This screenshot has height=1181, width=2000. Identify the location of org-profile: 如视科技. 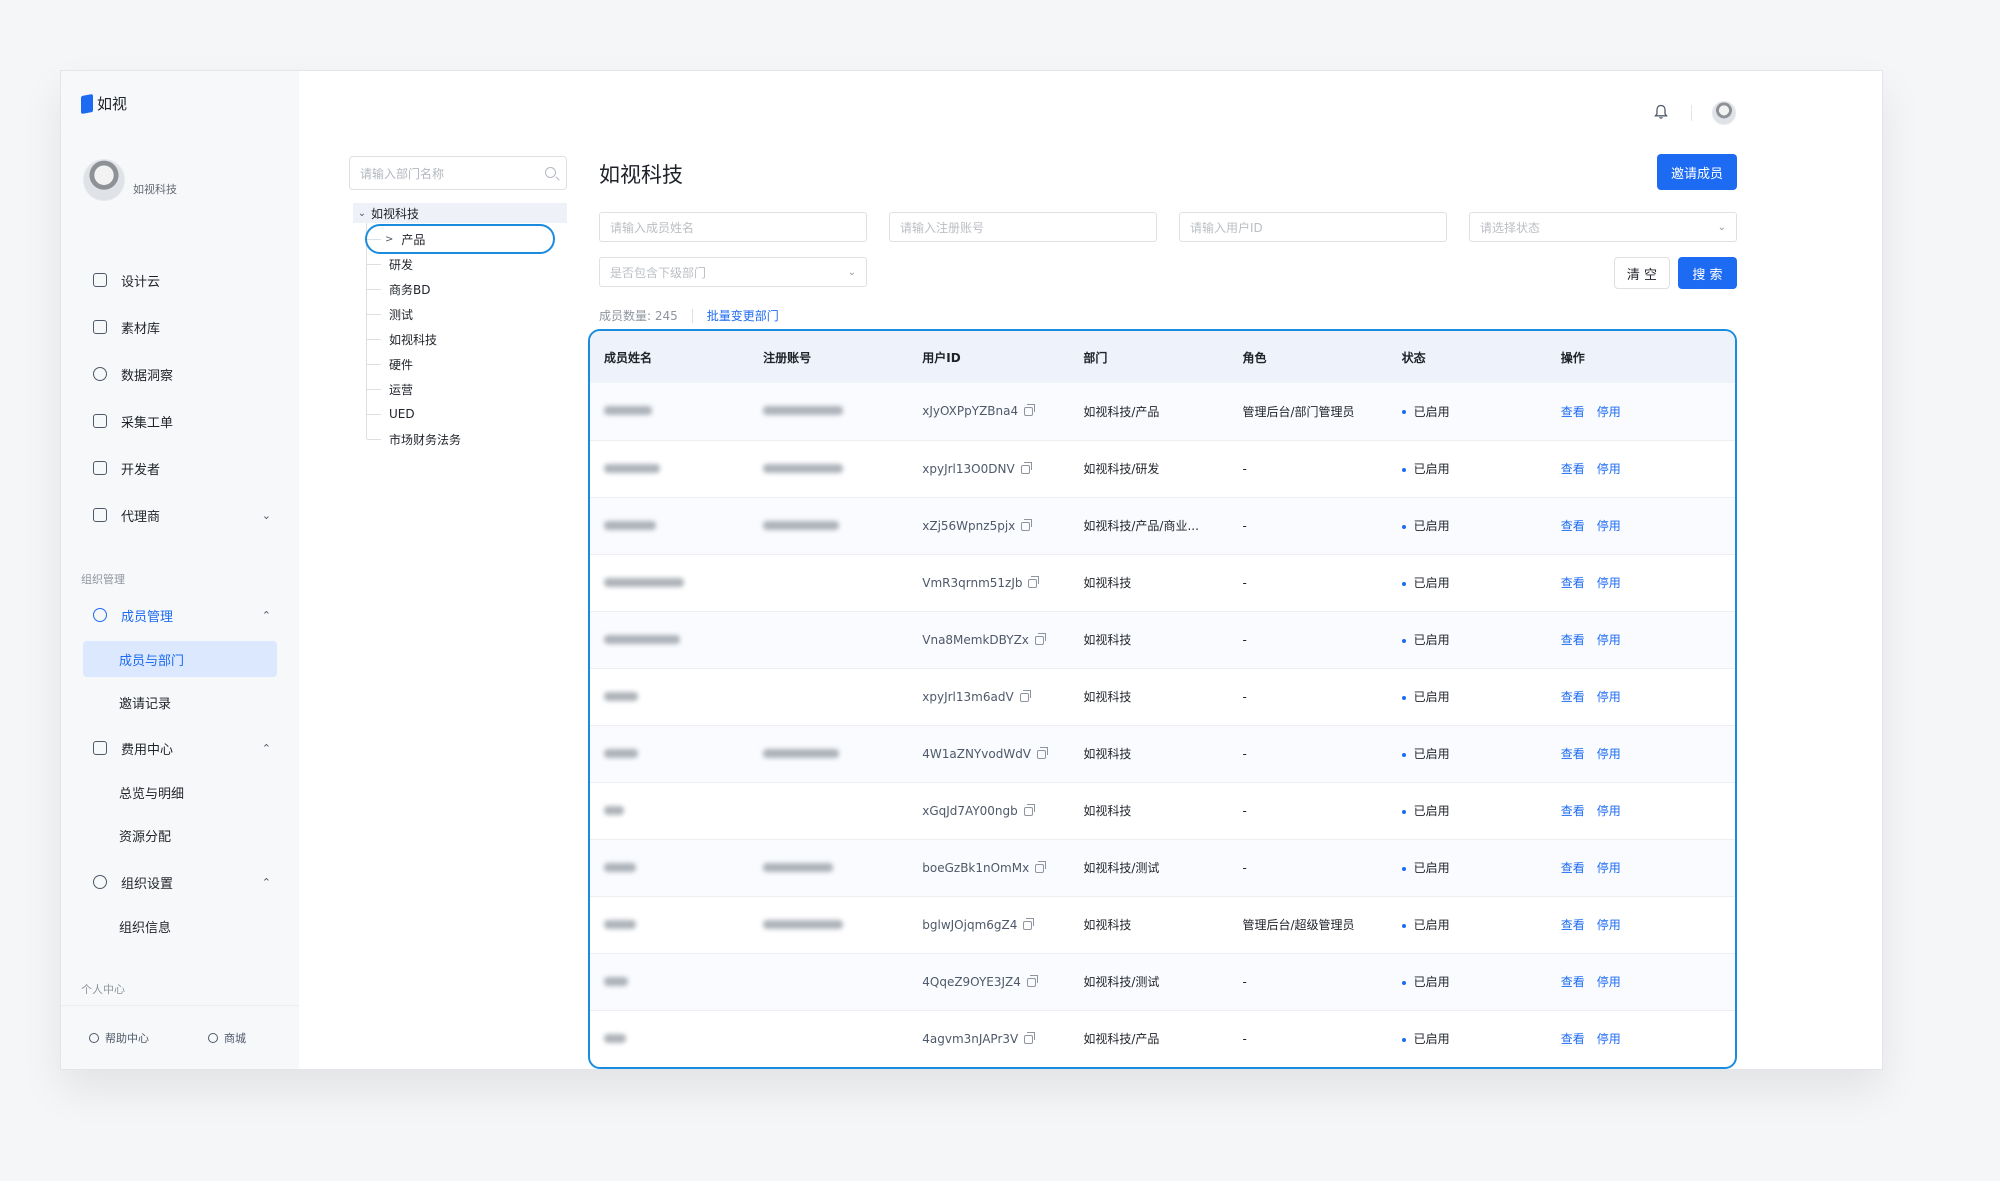
(130, 180).